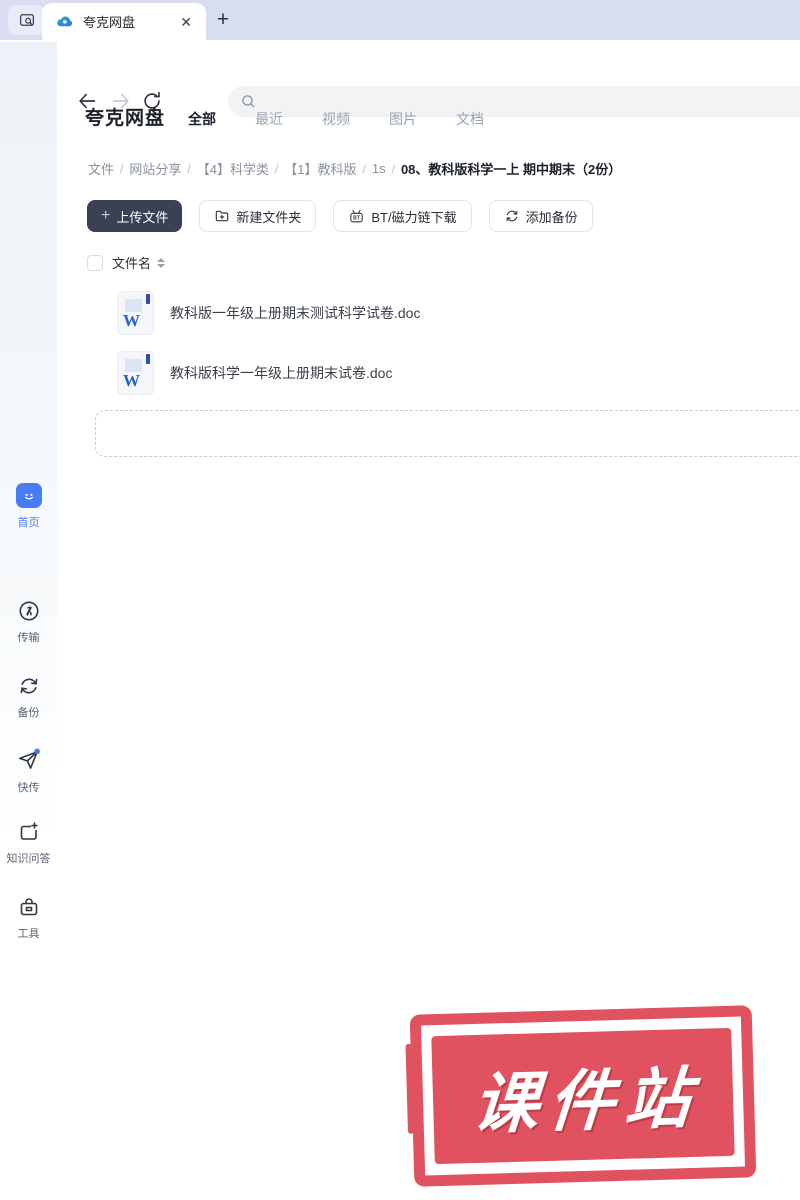 The height and width of the screenshot is (1200, 800). Describe the element at coordinates (28, 771) in the screenshot. I see `sidebar-item-quick-transfer: 快传` at that location.